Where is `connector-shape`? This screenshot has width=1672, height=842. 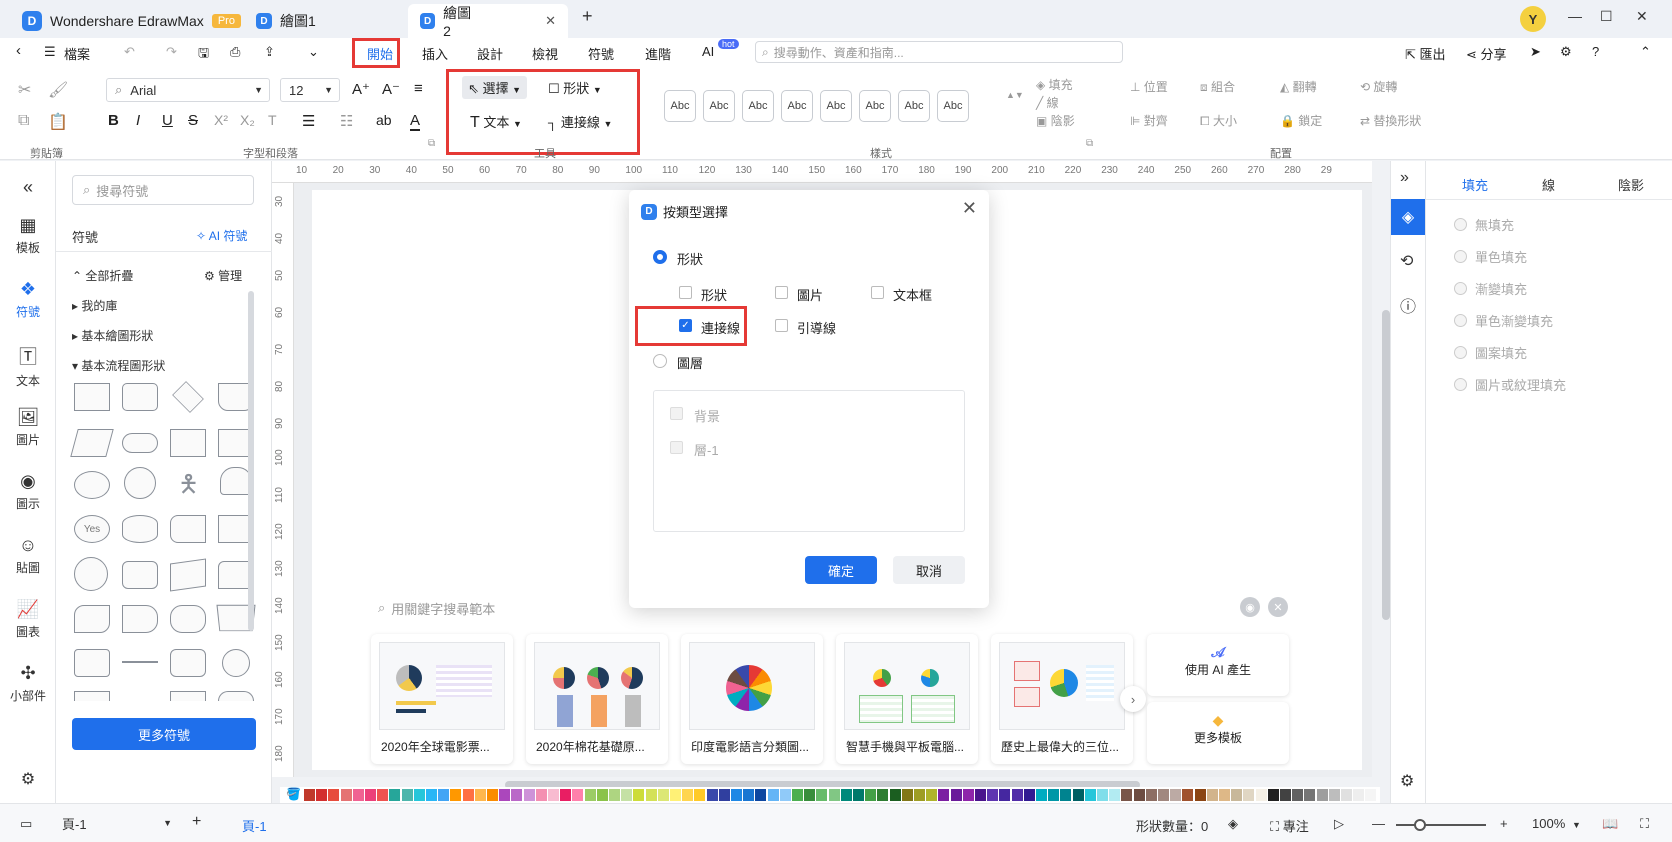 connector-shape is located at coordinates (91, 574).